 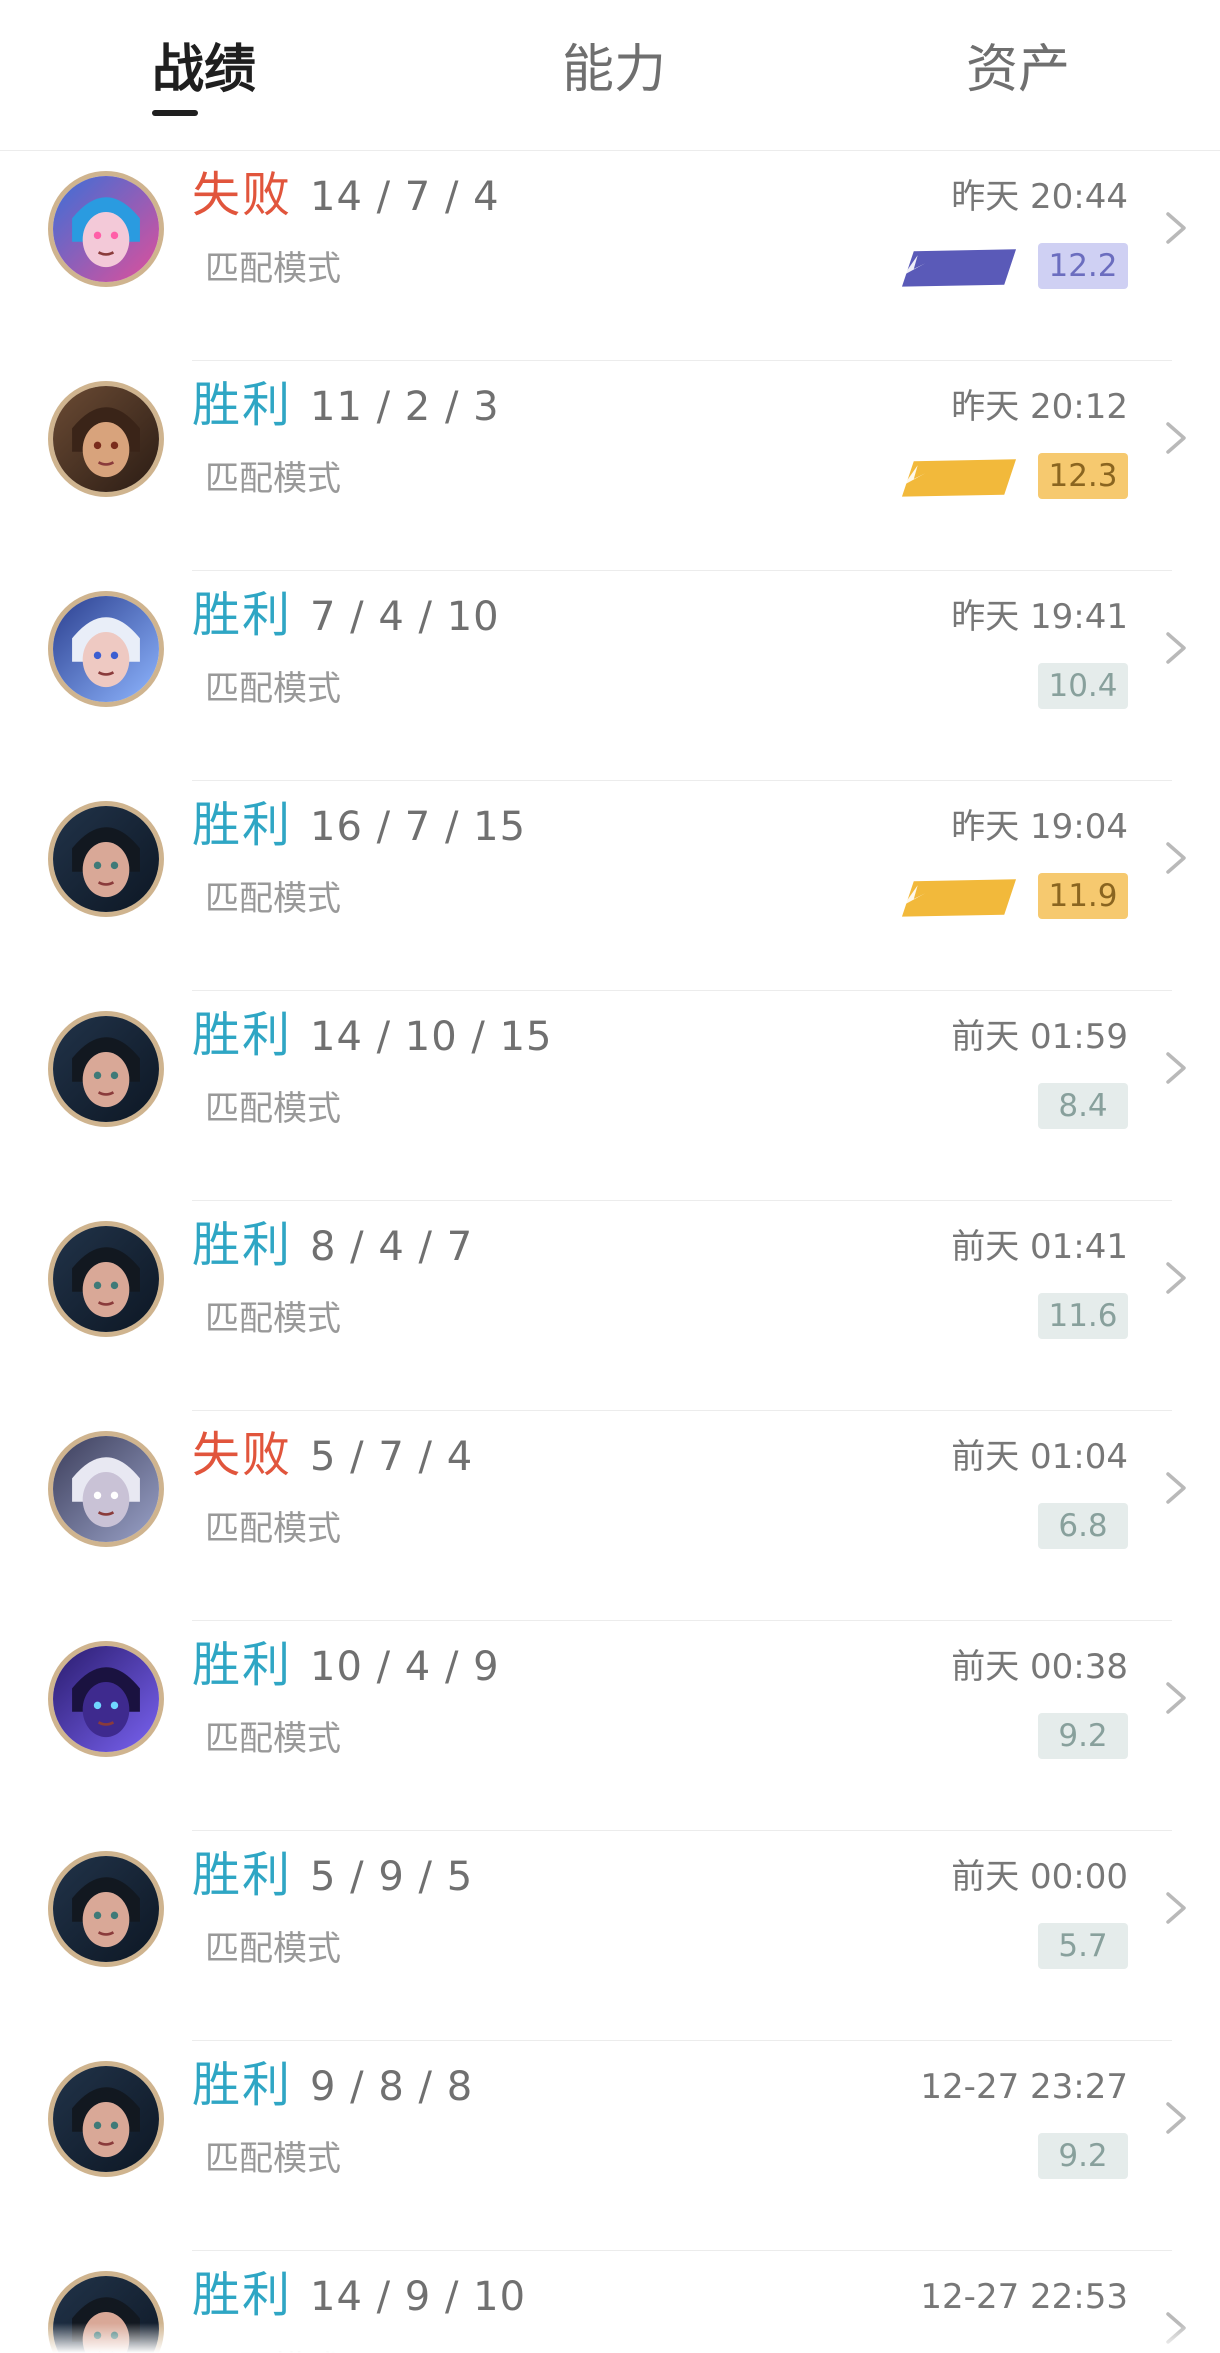 What do you see at coordinates (610, 1306) in the screenshot?
I see `match-row: 胜利 8 / 4 / 7 匹配模式 前天 01:41 11.6` at bounding box center [610, 1306].